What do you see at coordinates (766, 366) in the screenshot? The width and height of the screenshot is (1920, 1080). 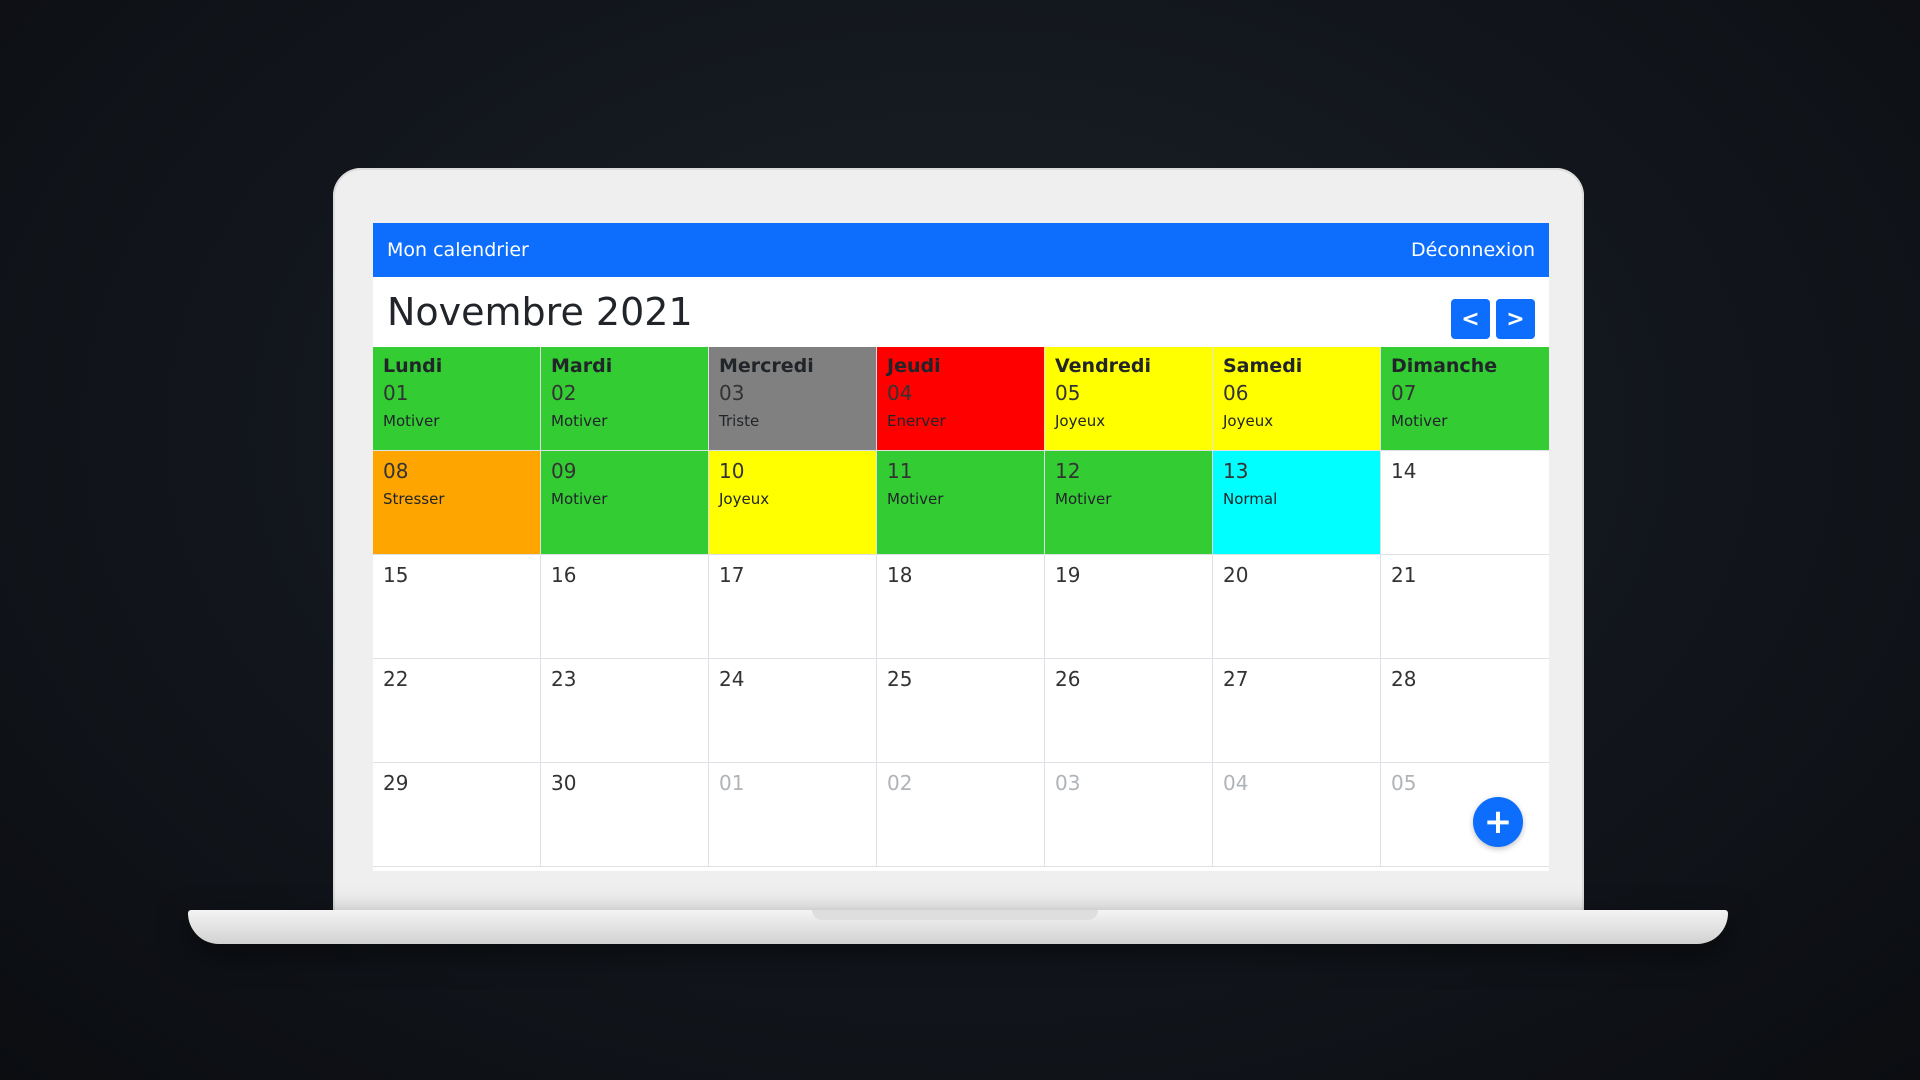 I see `weekday-label: Mercredi` at bounding box center [766, 366].